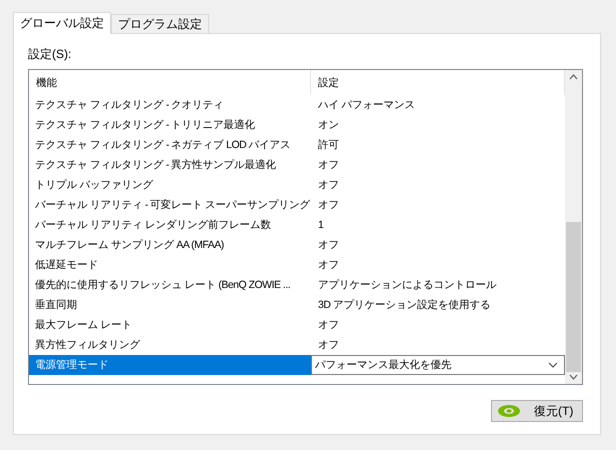 The image size is (616, 450). I want to click on value-cell-text: 3D アプリケーション設定を使用する, so click(404, 305).